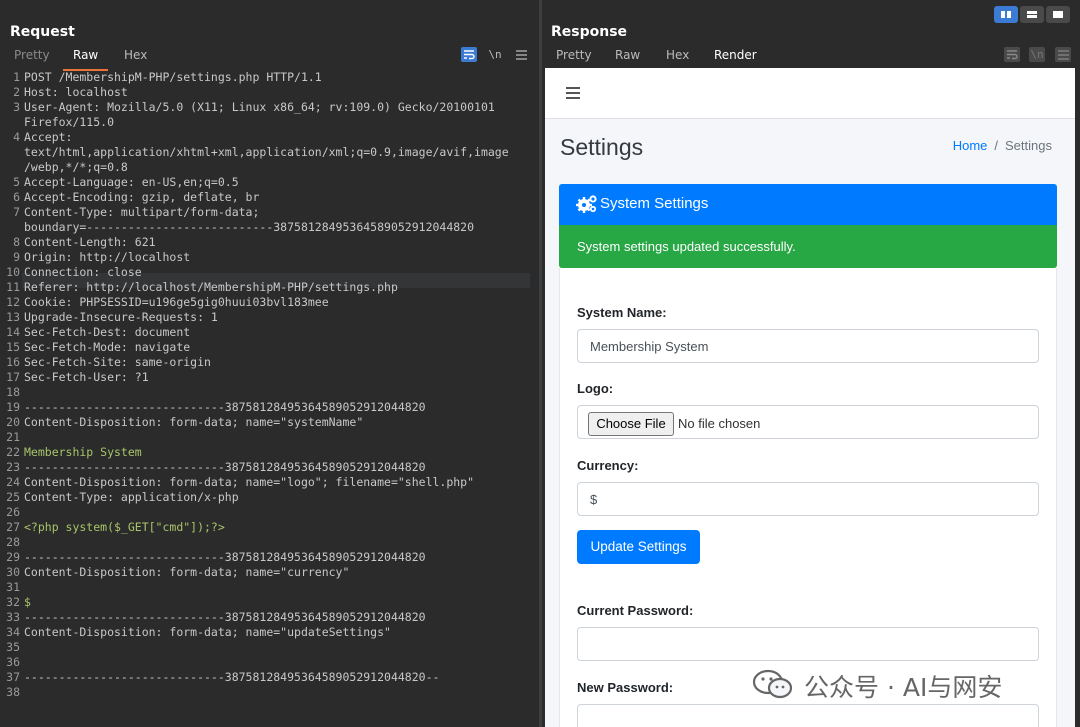 The image size is (1080, 727). Describe the element at coordinates (13, 617) in the screenshot. I see `line-number: 33` at that location.